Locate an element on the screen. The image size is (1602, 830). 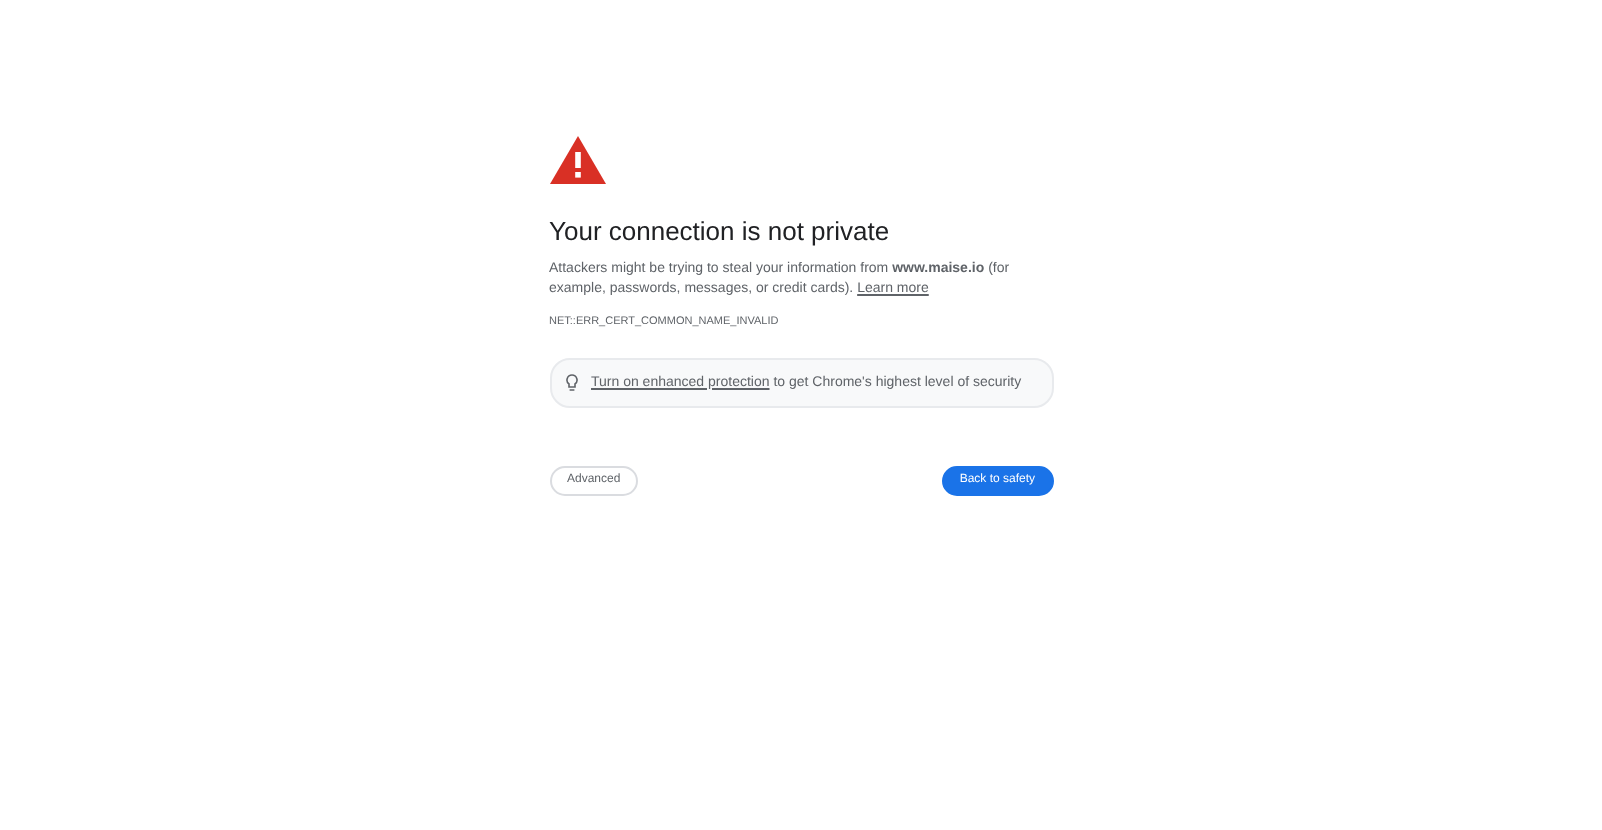
lightbulb-icon is located at coordinates (571, 383).